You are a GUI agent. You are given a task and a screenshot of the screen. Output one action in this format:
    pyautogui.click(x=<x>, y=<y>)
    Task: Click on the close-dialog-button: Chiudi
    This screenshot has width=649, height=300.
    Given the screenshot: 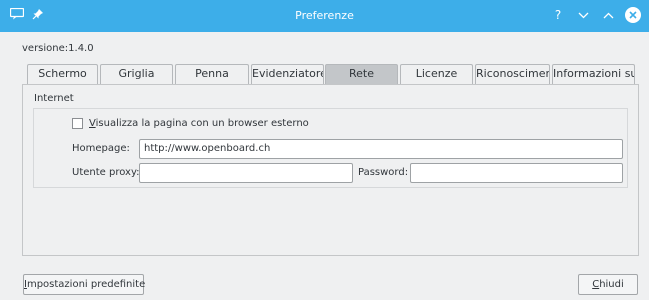 What is the action you would take?
    pyautogui.click(x=608, y=284)
    